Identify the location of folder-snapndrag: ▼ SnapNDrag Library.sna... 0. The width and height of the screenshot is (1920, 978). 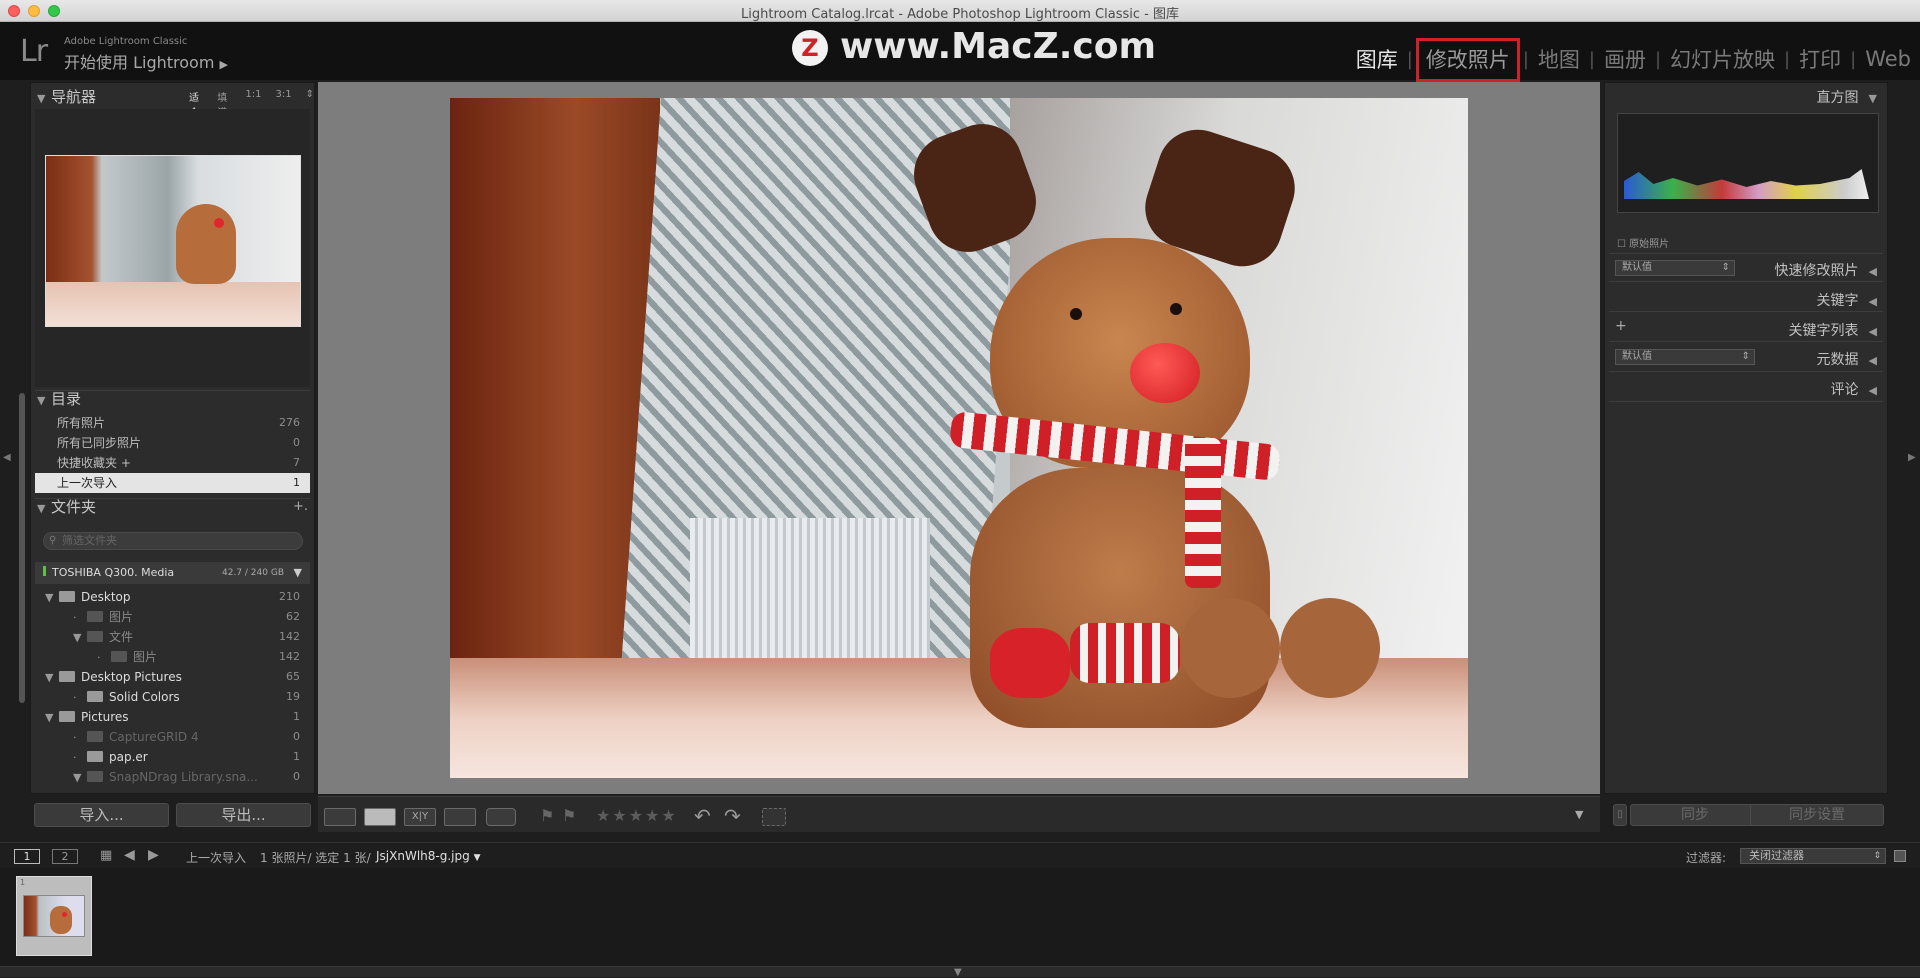
(172, 777).